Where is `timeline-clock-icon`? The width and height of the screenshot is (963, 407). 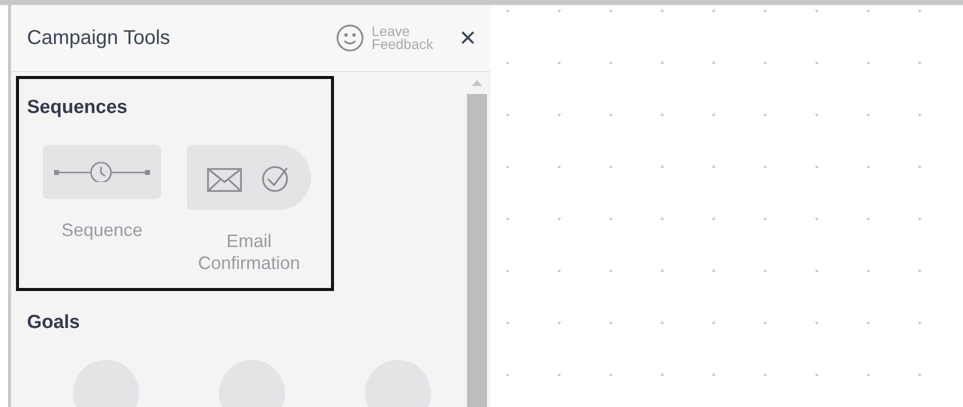
timeline-clock-icon is located at coordinates (102, 172).